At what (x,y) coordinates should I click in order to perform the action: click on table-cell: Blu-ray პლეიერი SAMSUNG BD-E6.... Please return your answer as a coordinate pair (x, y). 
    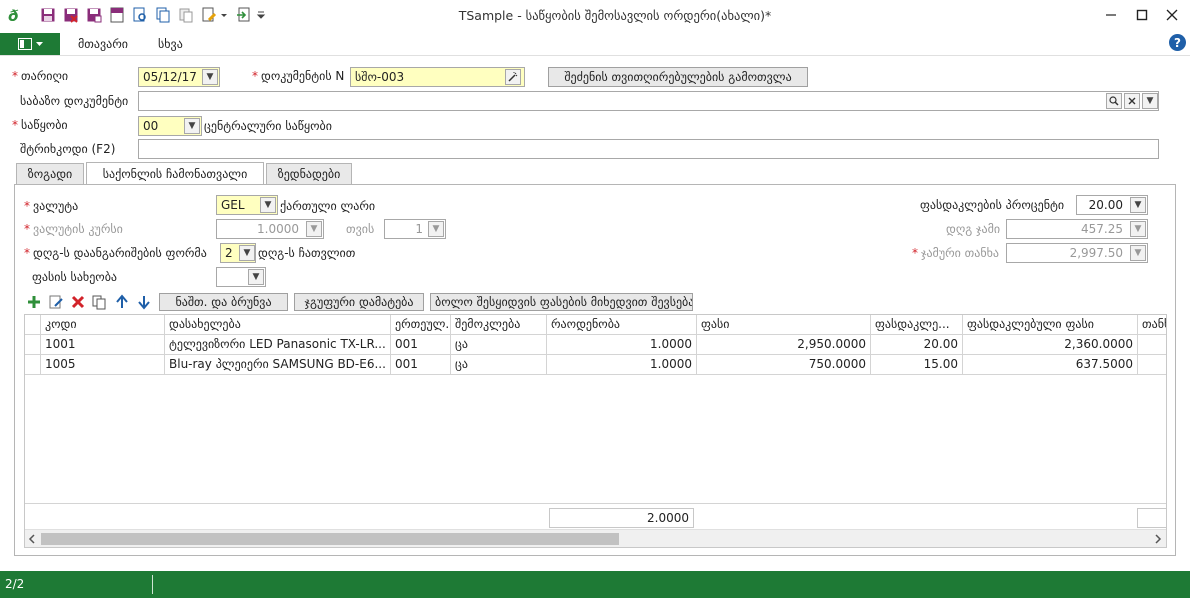
    Looking at the image, I should click on (278, 365).